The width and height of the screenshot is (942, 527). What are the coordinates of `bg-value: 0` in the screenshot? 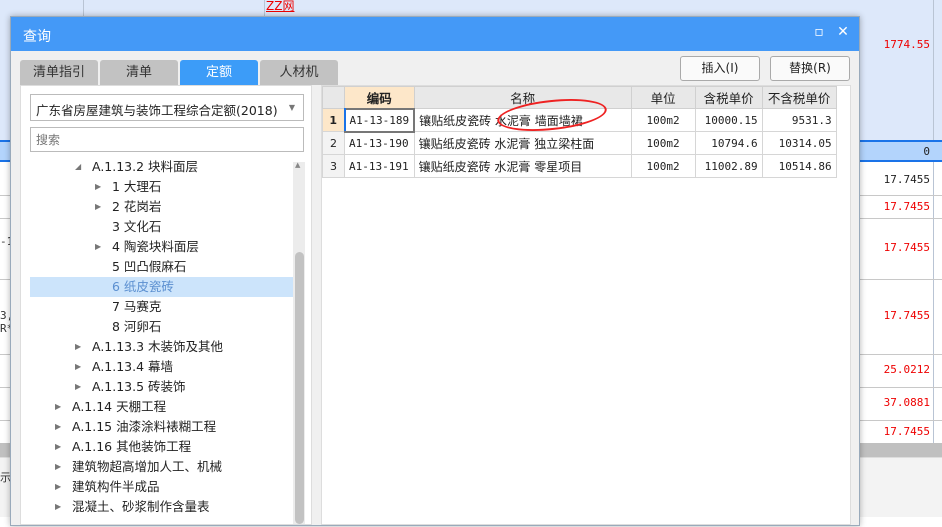 It's located at (926, 151).